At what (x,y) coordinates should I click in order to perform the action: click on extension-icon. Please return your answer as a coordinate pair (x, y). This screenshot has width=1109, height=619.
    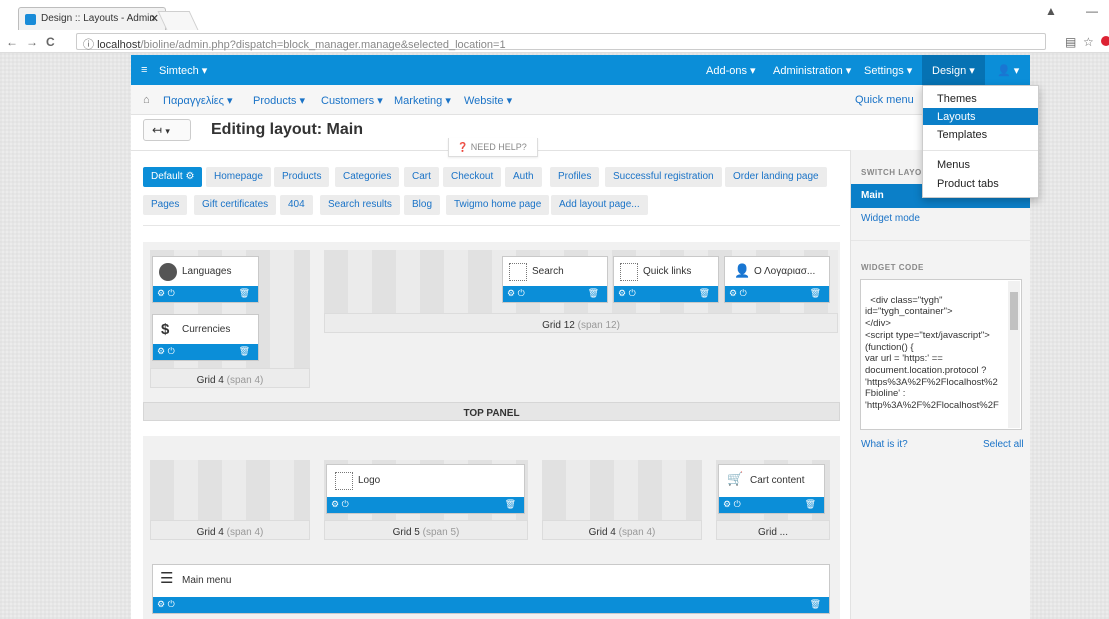
    Looking at the image, I should click on (1105, 41).